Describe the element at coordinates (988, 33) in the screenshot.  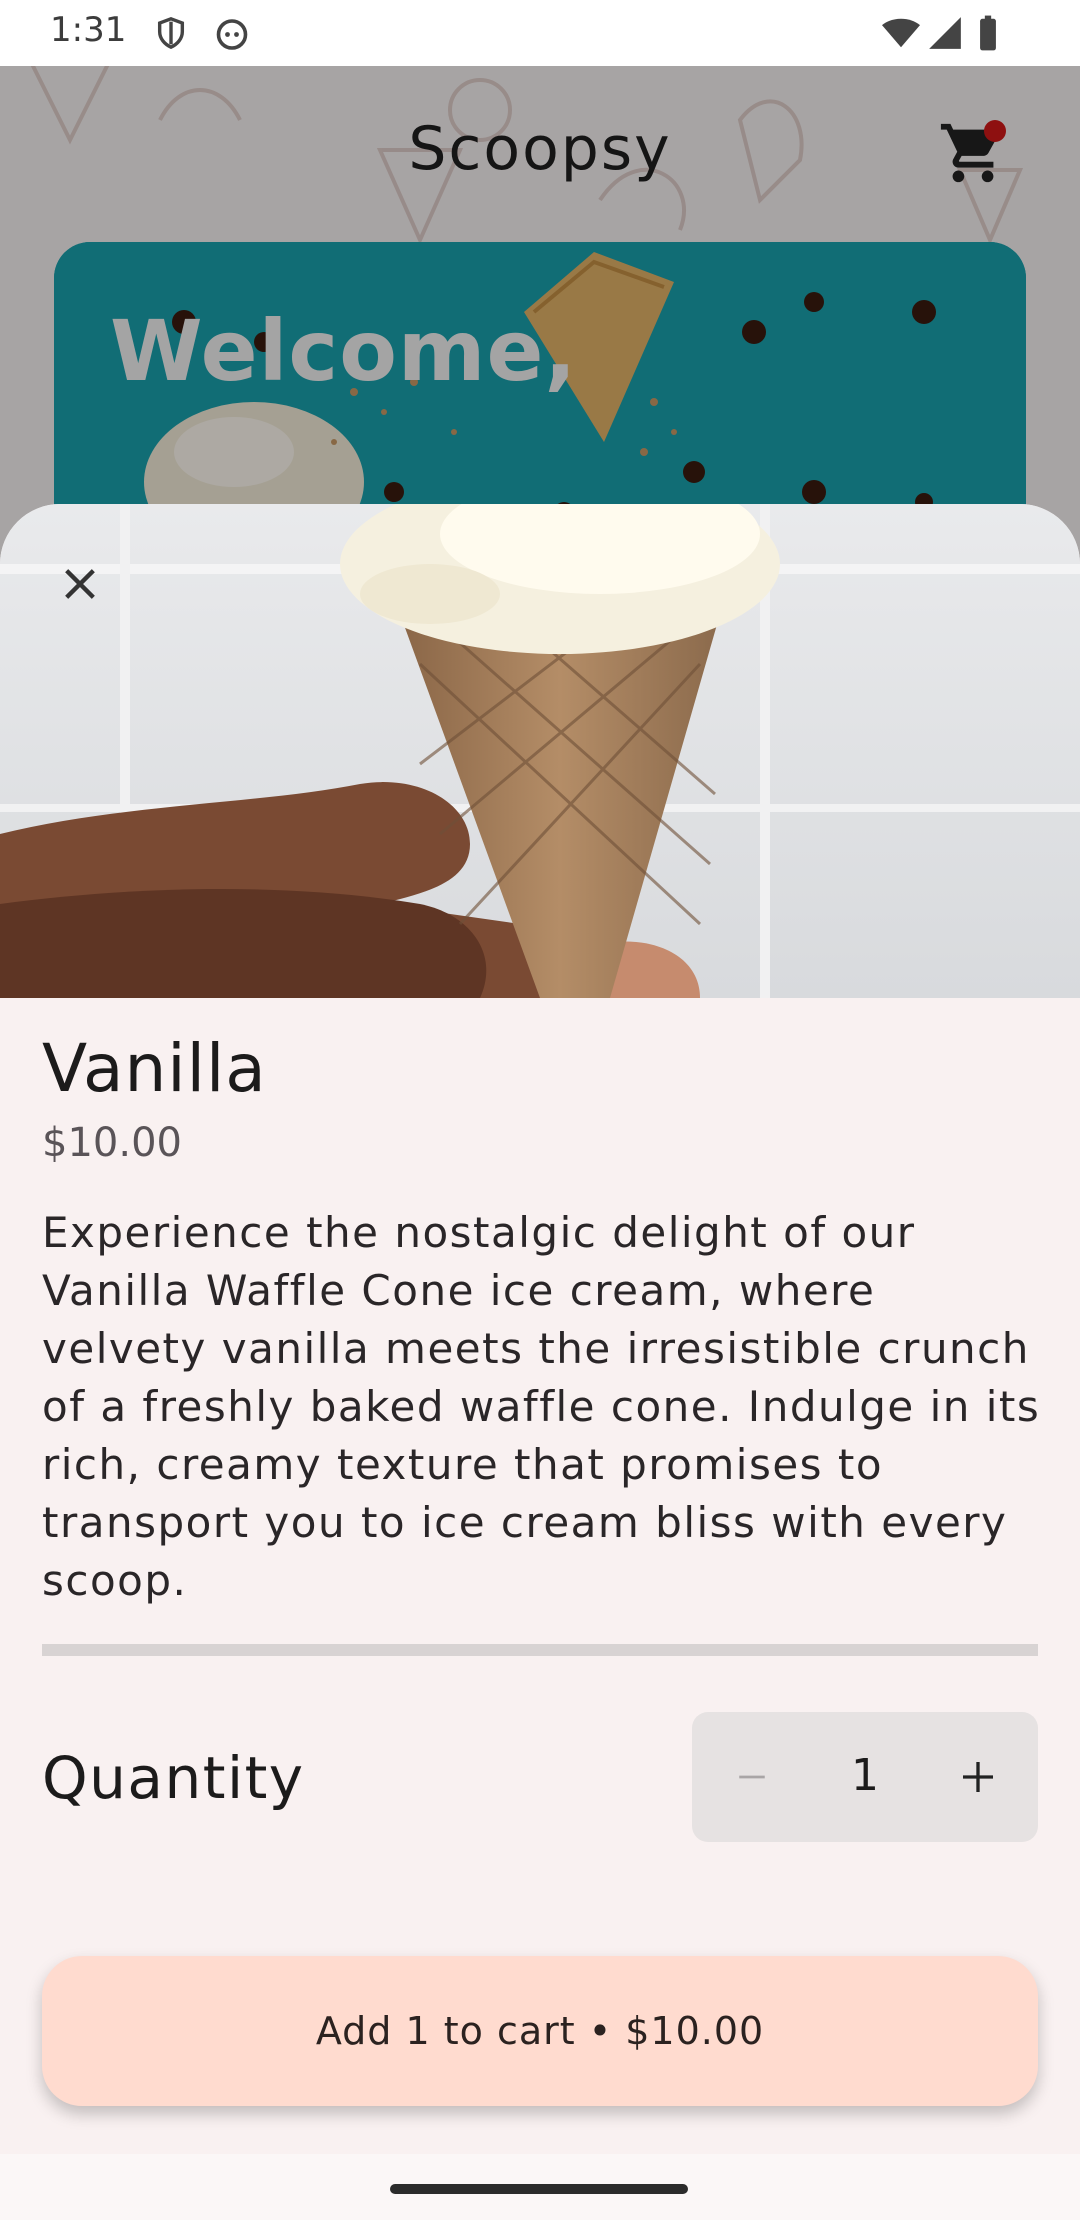
I see `battery-icon` at that location.